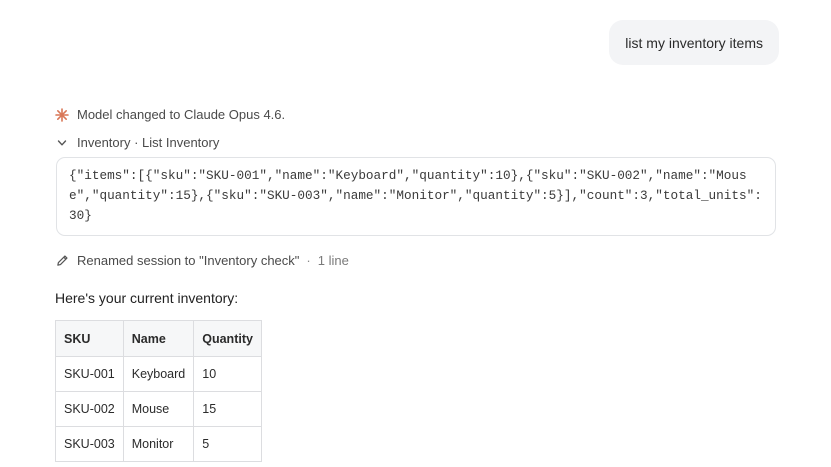 This screenshot has width=831, height=467. What do you see at coordinates (89, 444) in the screenshot?
I see `cell-sku: SKU-003` at bounding box center [89, 444].